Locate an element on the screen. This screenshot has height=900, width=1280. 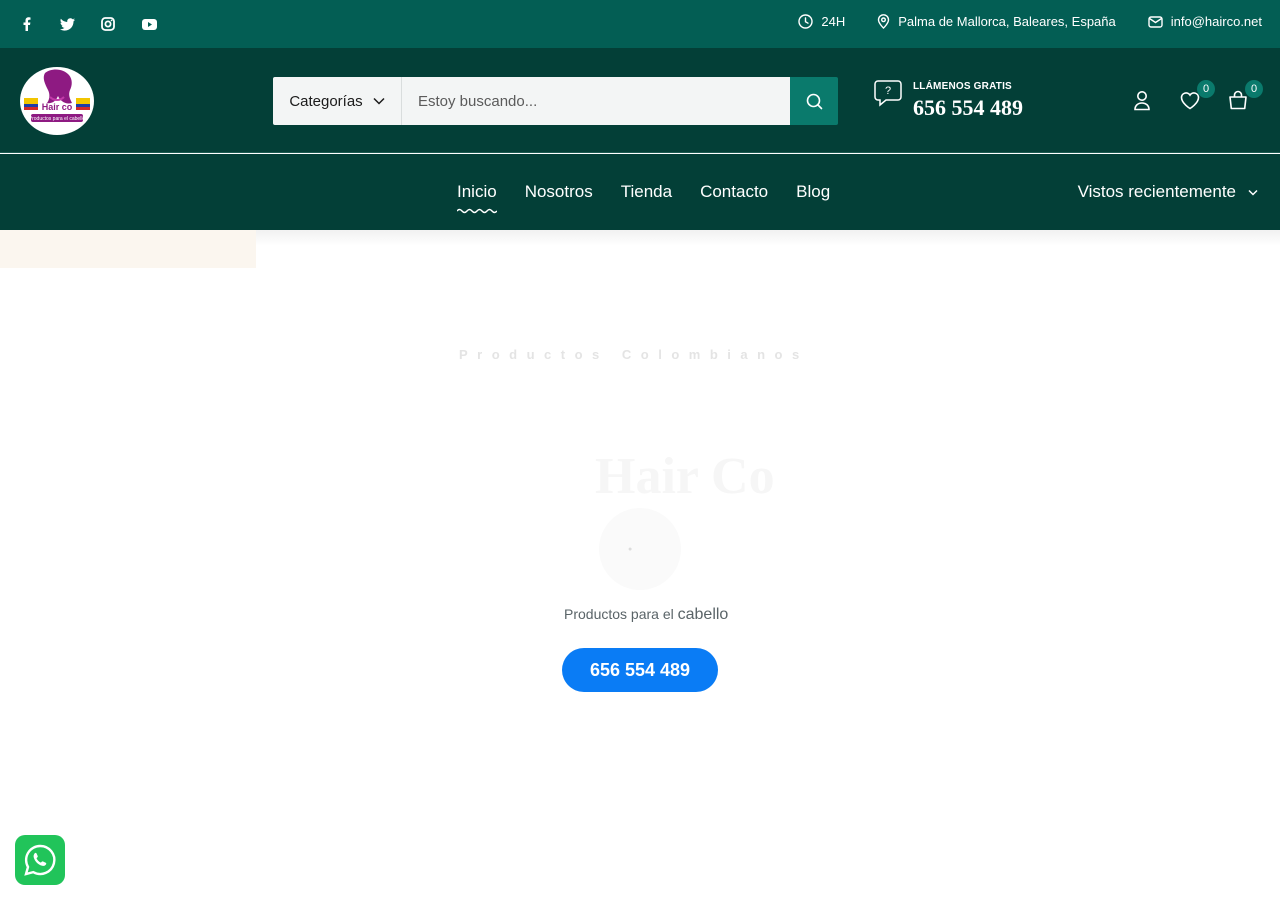
hero-tagline-part1: Productos para el is located at coordinates (619, 614).